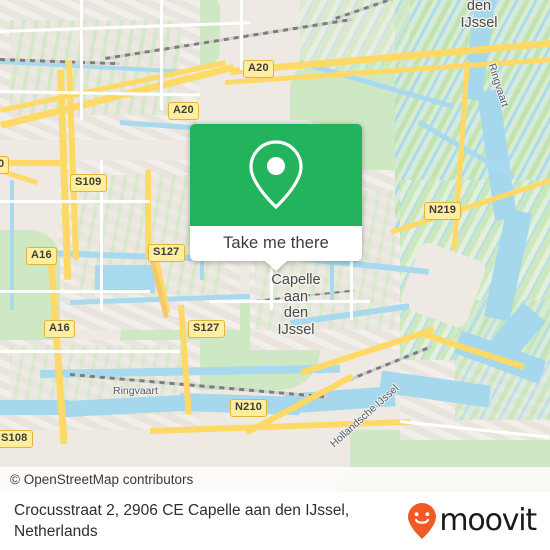 The width and height of the screenshot is (550, 550). I want to click on callout-tail, so click(276, 266).